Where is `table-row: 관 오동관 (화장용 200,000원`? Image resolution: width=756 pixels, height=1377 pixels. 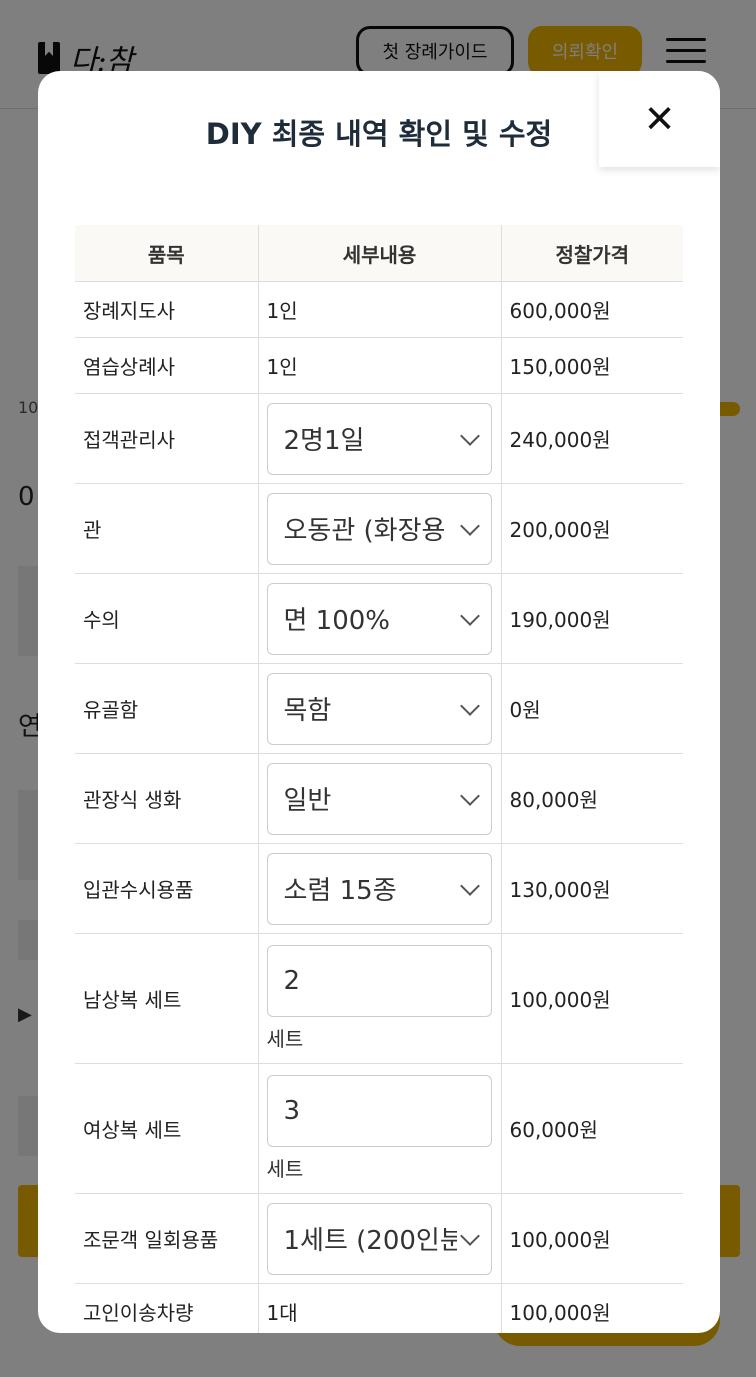
table-row: 관 오동관 (화장용 200,000원 is located at coordinates (379, 528).